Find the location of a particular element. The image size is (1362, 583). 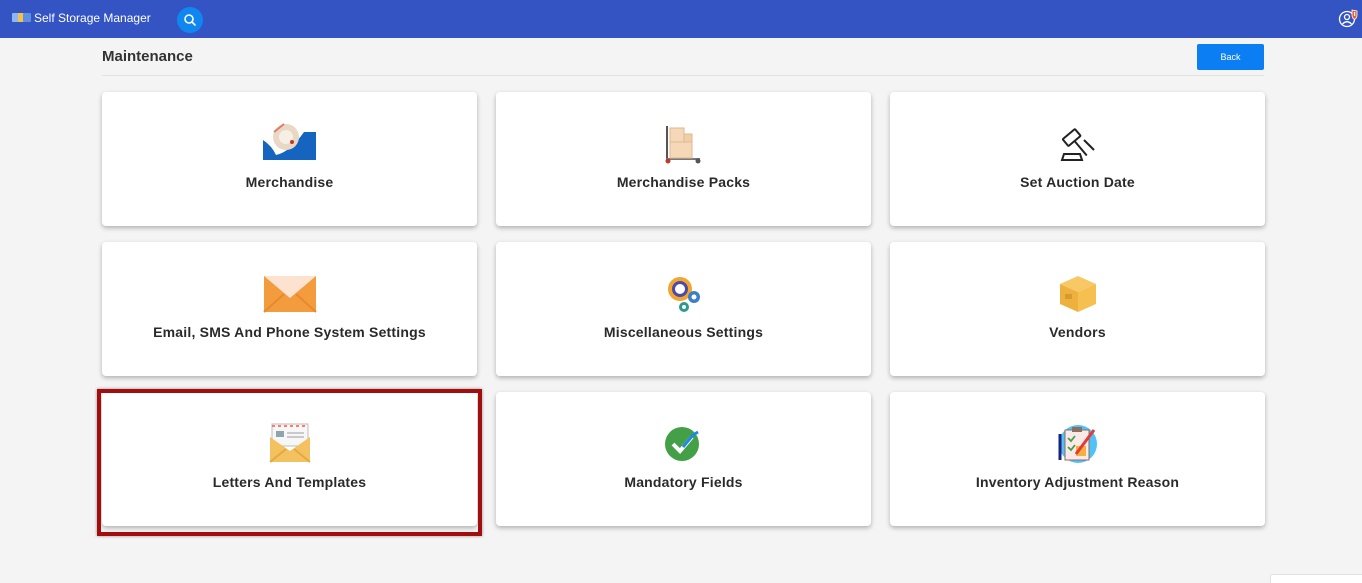

search-icon is located at coordinates (190, 20).